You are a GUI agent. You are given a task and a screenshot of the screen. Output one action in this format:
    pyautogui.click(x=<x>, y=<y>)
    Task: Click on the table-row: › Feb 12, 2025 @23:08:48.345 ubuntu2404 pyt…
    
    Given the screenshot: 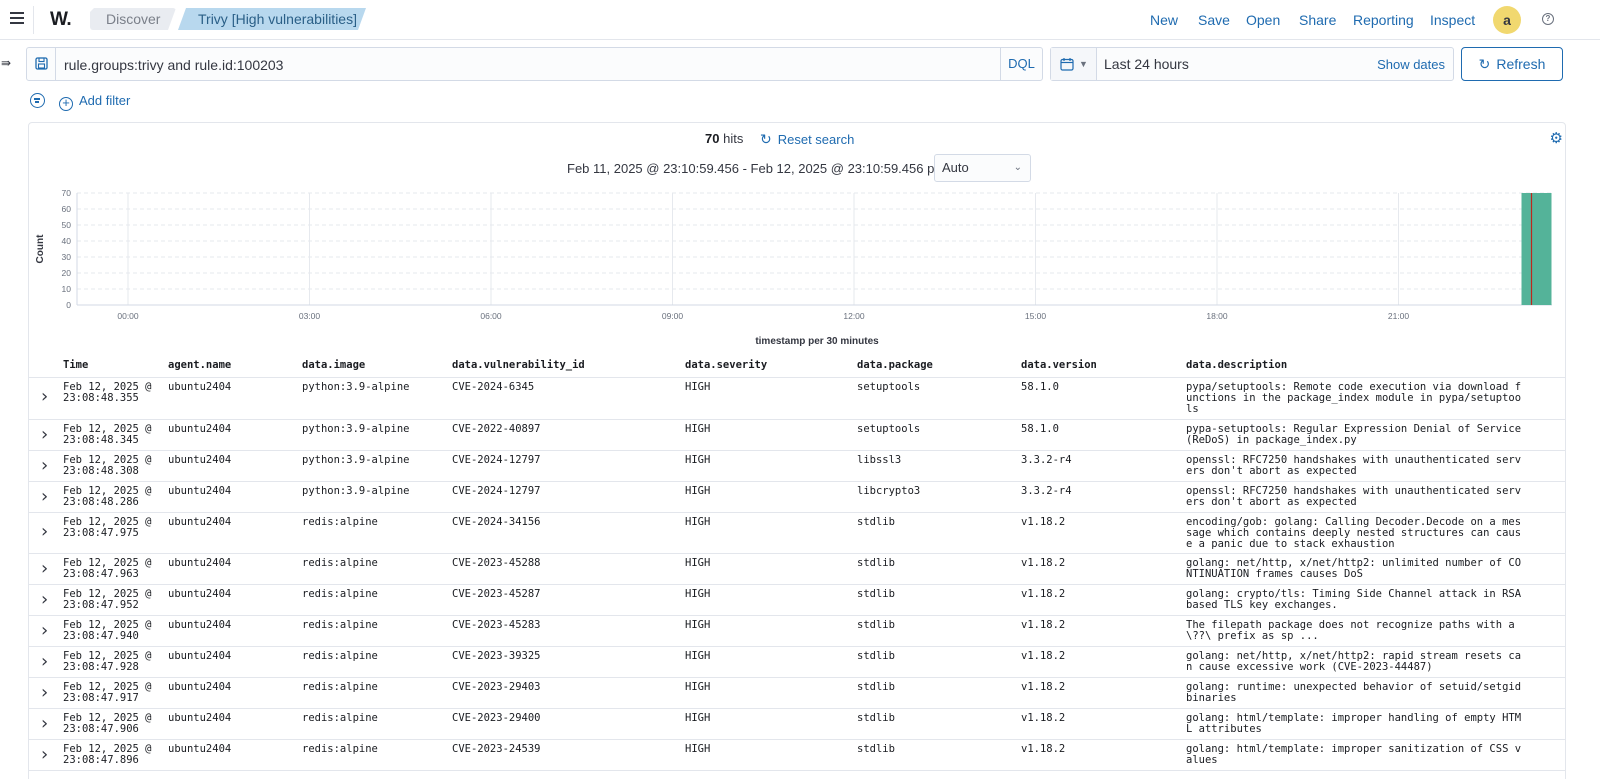 What is the action you would take?
    pyautogui.click(x=797, y=435)
    